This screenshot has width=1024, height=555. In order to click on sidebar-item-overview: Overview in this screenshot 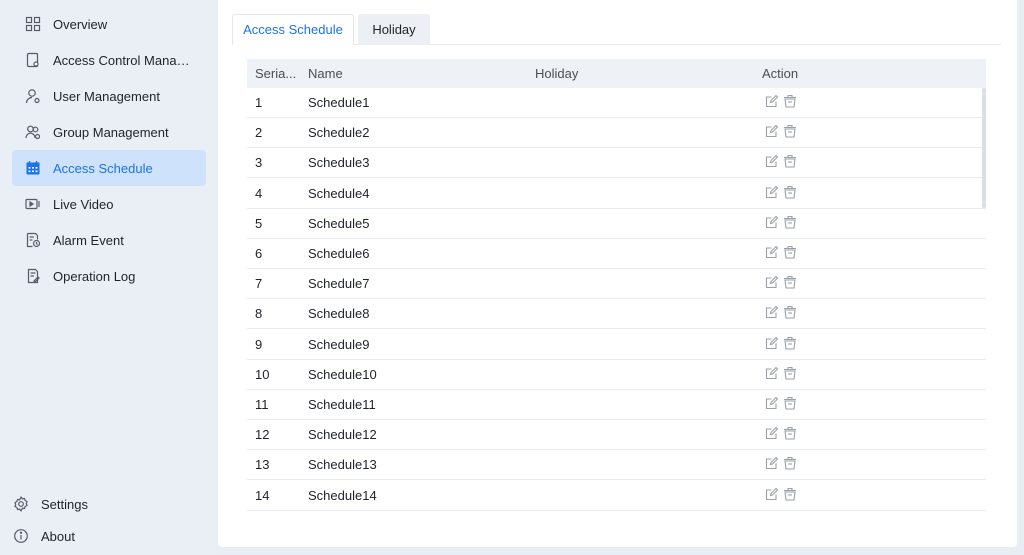, I will do `click(109, 24)`.